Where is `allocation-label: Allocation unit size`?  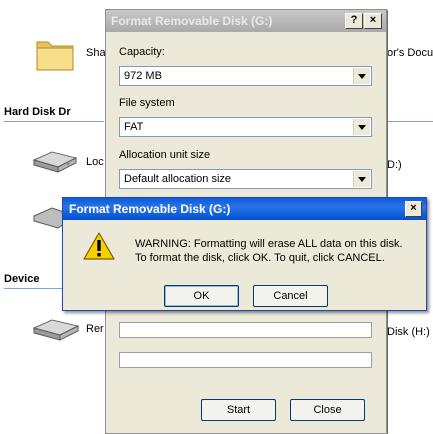
allocation-label: Allocation unit size is located at coordinates (165, 155).